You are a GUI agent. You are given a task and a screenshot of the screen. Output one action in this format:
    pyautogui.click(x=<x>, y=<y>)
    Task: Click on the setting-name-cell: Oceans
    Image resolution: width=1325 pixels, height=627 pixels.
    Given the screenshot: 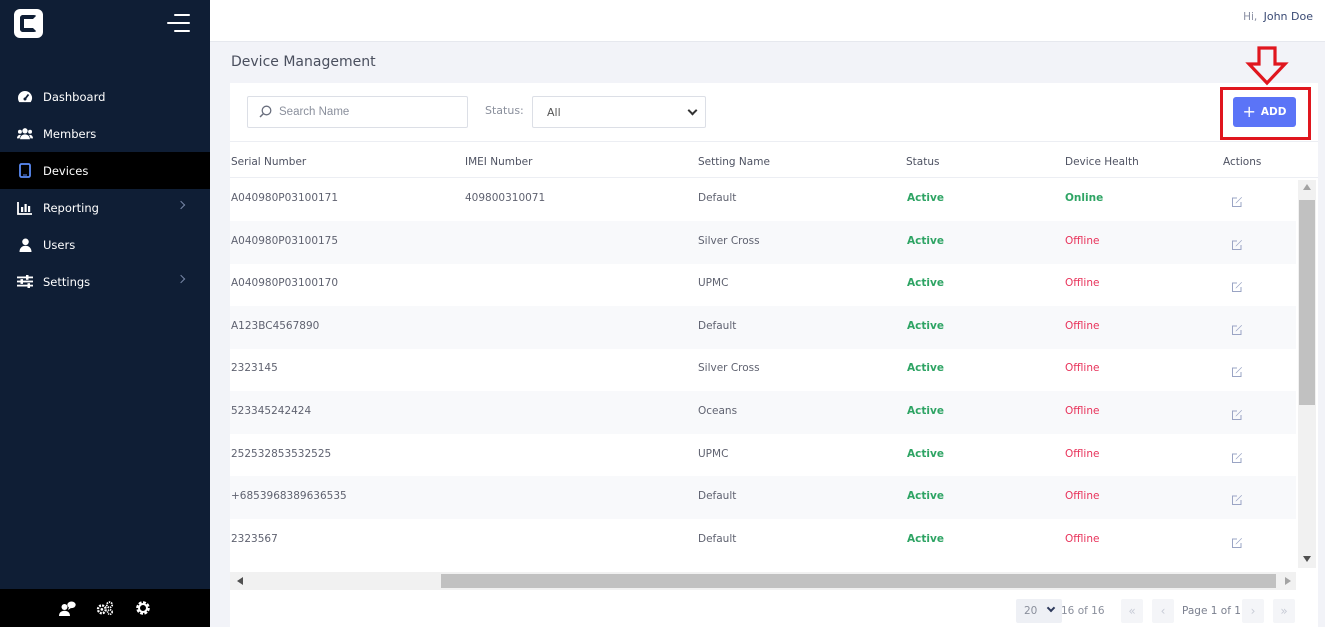 What is the action you would take?
    pyautogui.click(x=718, y=411)
    